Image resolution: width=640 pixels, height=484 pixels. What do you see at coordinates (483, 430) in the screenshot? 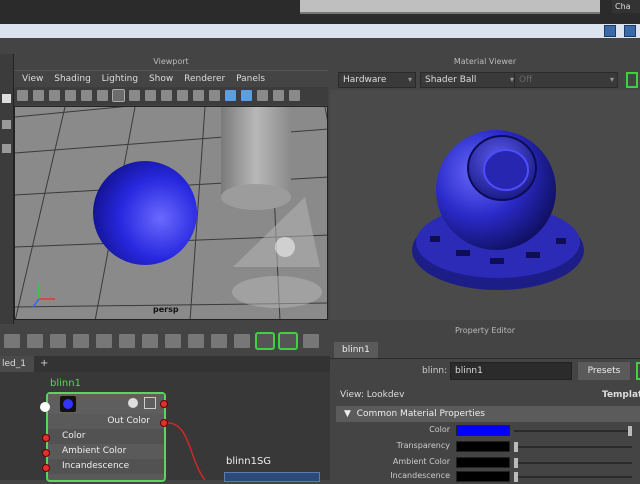
I see `color-swatch` at bounding box center [483, 430].